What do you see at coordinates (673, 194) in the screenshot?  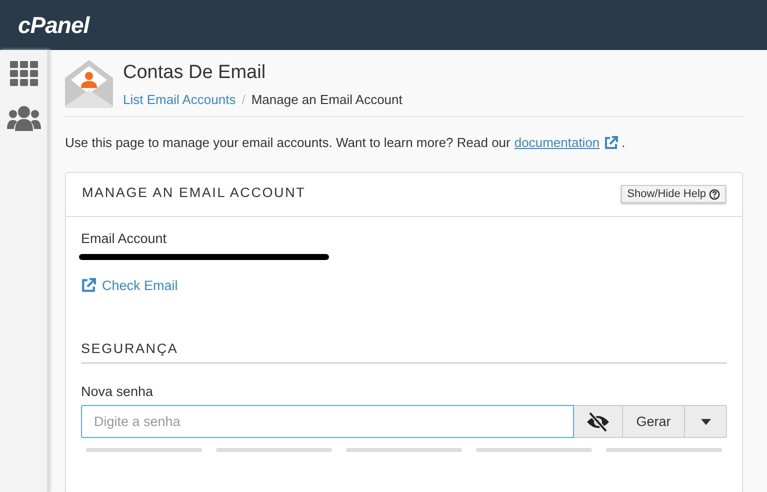 I see `show-hide-help-button: Show/Hide Help` at bounding box center [673, 194].